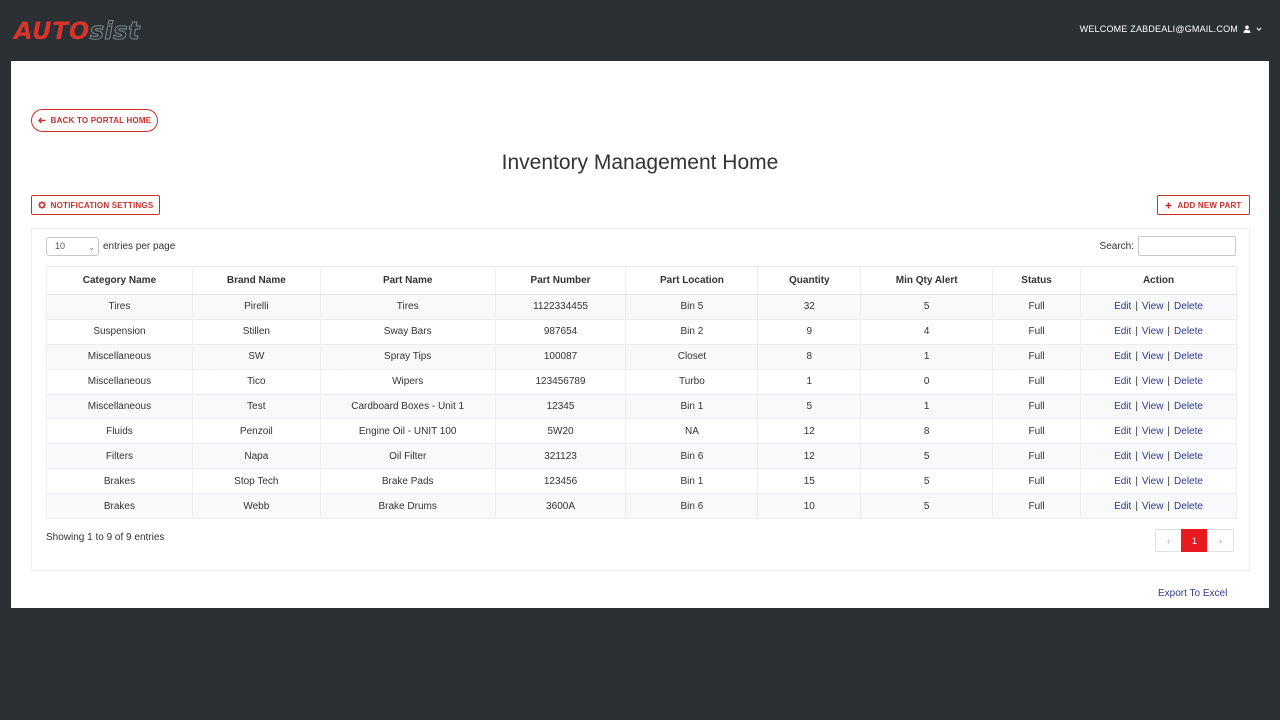 The height and width of the screenshot is (720, 1280). I want to click on cell-category: Suspension, so click(119, 332).